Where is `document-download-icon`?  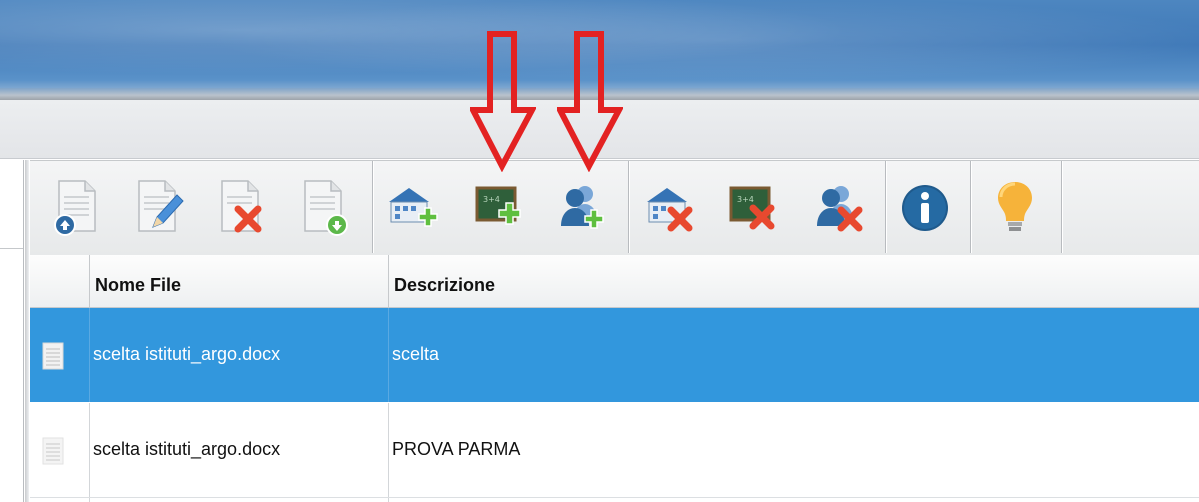 document-download-icon is located at coordinates (326, 208).